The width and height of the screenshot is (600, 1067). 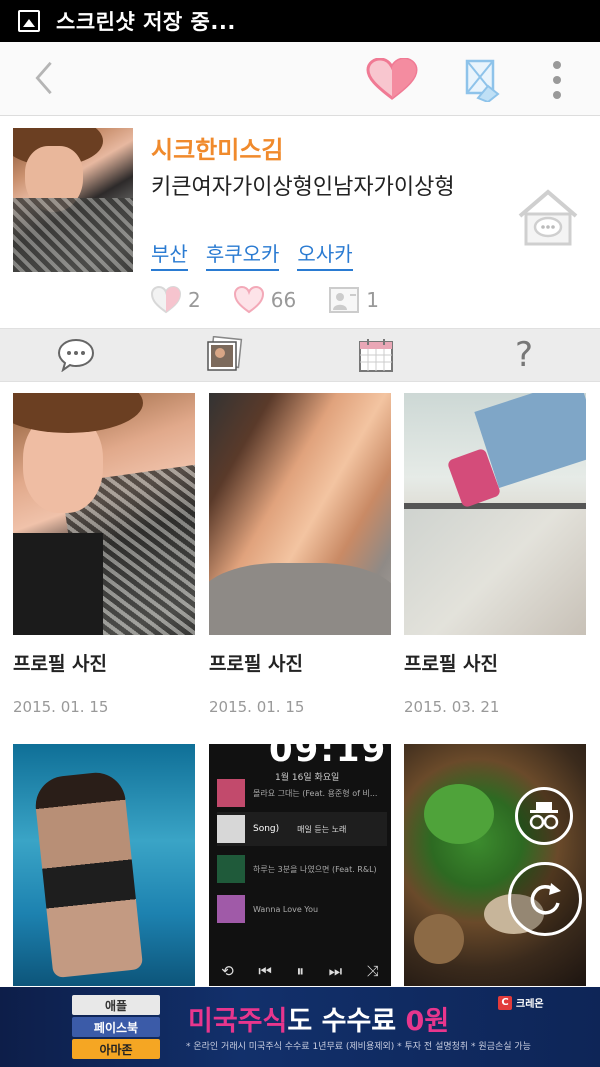 I want to click on hearts-count: 2, so click(x=194, y=300).